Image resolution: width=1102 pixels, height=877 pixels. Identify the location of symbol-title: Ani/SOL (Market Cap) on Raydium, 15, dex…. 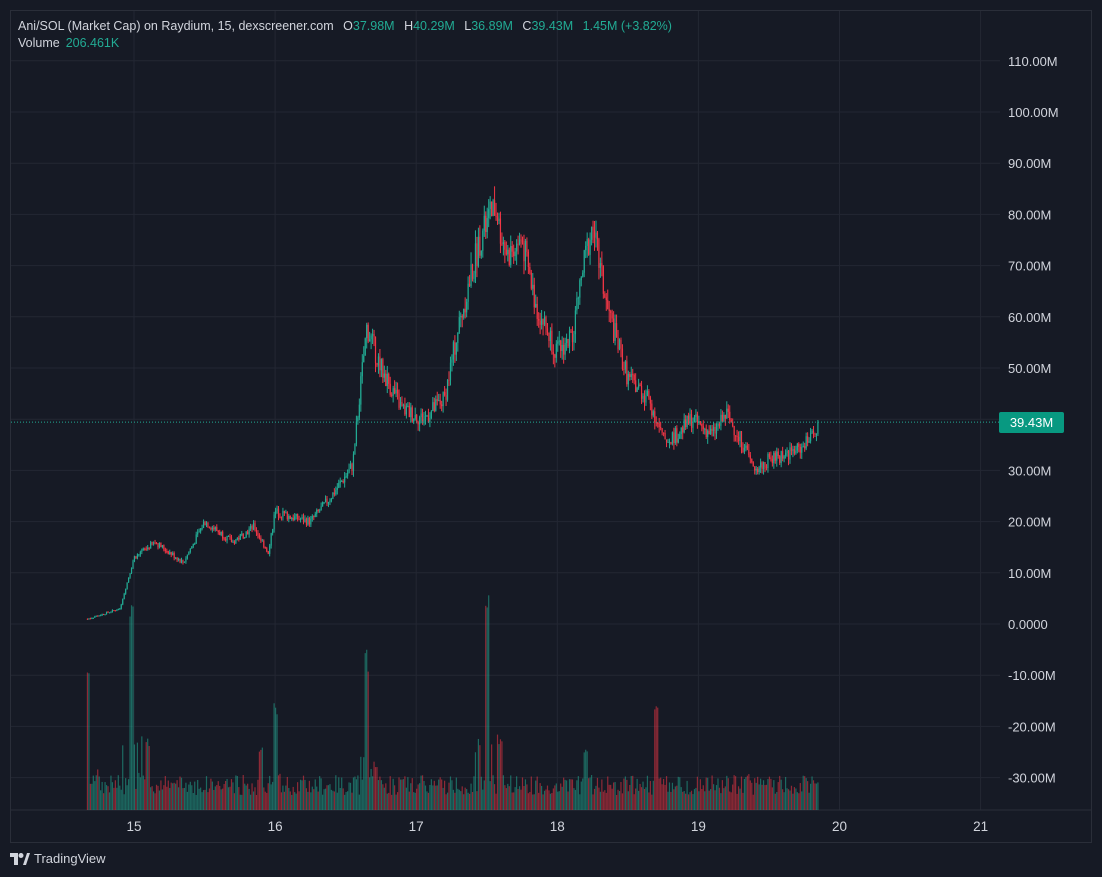
(176, 26).